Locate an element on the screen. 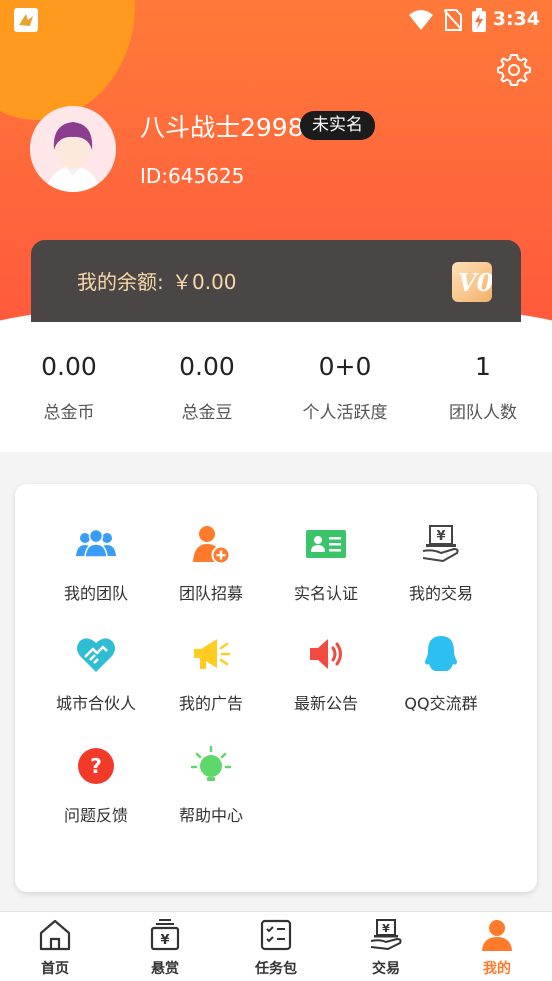  menu-my-trades: ¥ 我的交易 is located at coordinates (441, 574).